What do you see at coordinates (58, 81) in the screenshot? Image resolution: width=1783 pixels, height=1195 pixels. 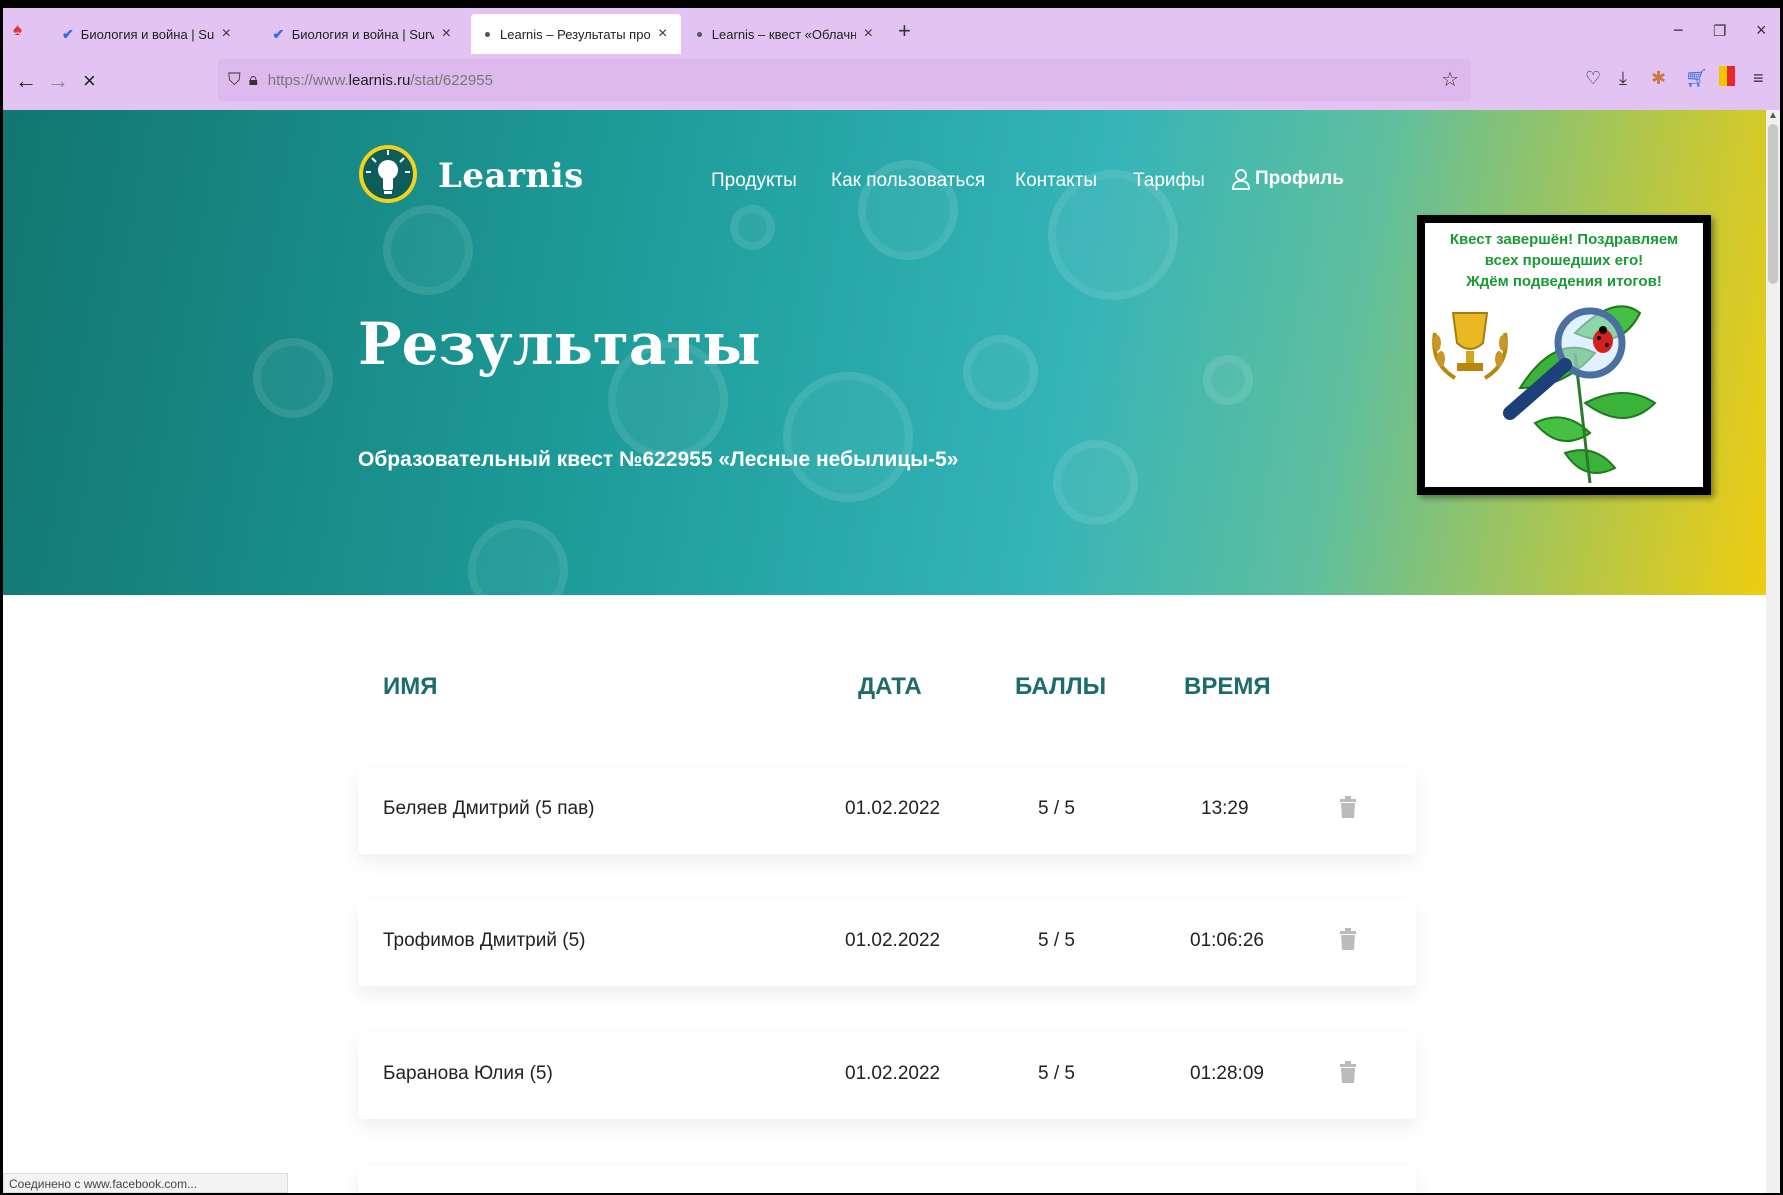 I see `forward-icon: →` at bounding box center [58, 81].